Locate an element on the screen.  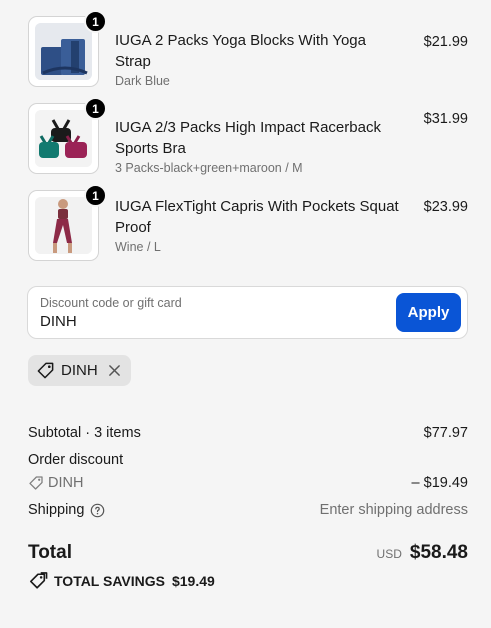
total-label: Total is located at coordinates (50, 552).